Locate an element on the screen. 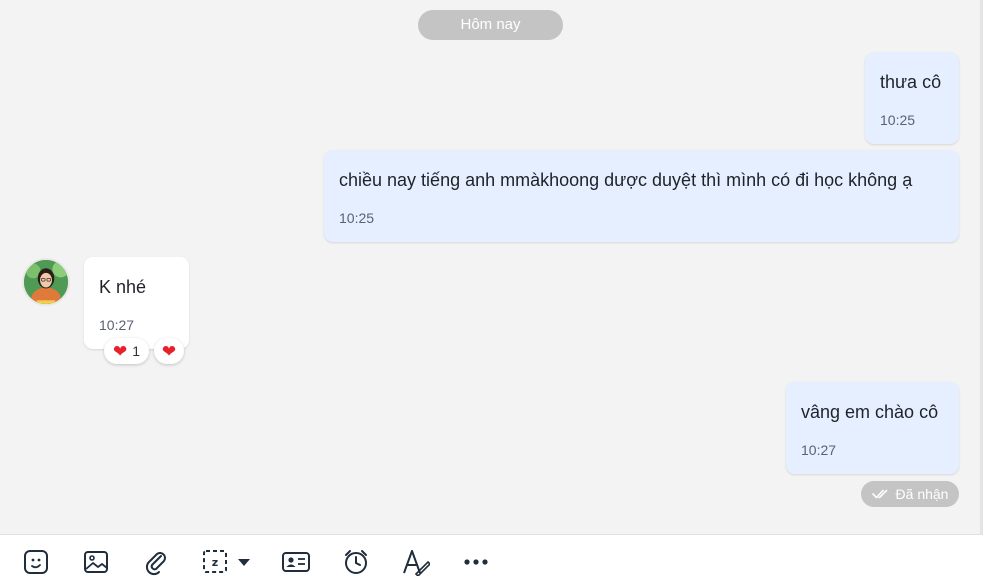 The width and height of the screenshot is (983, 585). sticker-button is located at coordinates (36, 562).